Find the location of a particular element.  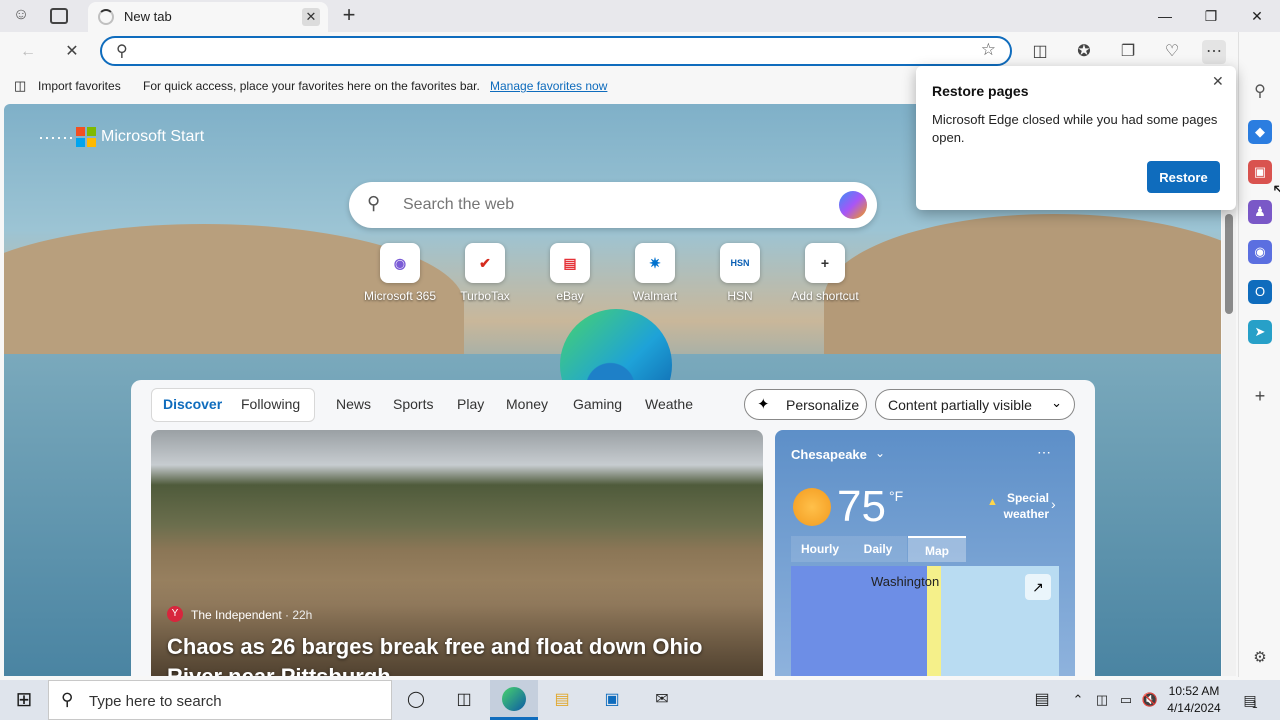

microsoft-logo is located at coordinates (86, 137).